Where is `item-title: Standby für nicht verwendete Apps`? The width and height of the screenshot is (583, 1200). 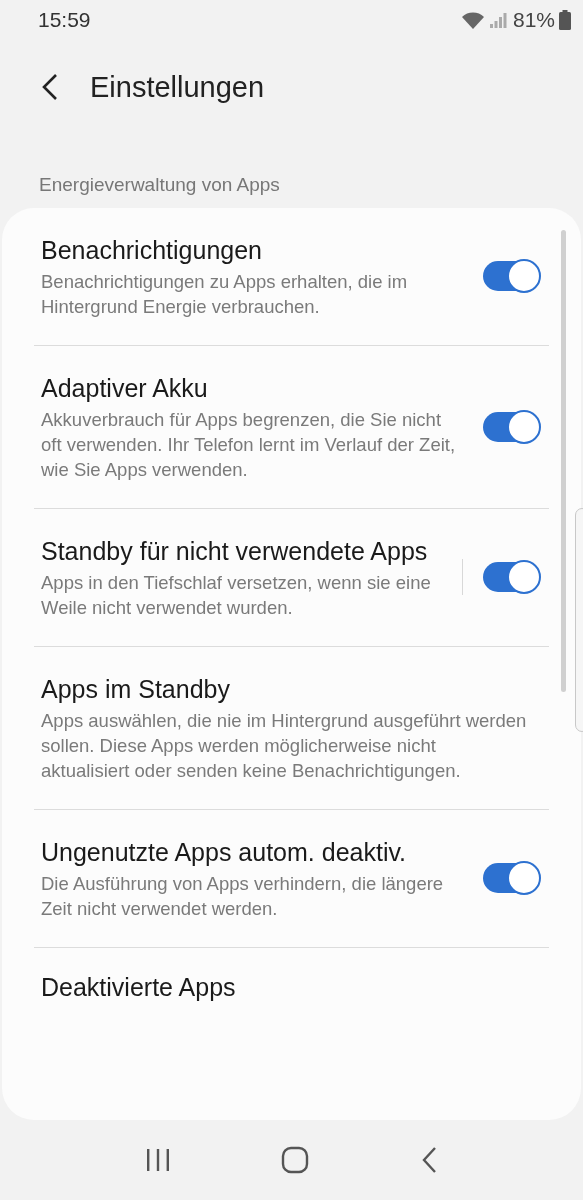
item-title: Standby für nicht verwendete Apps is located at coordinates (235, 551).